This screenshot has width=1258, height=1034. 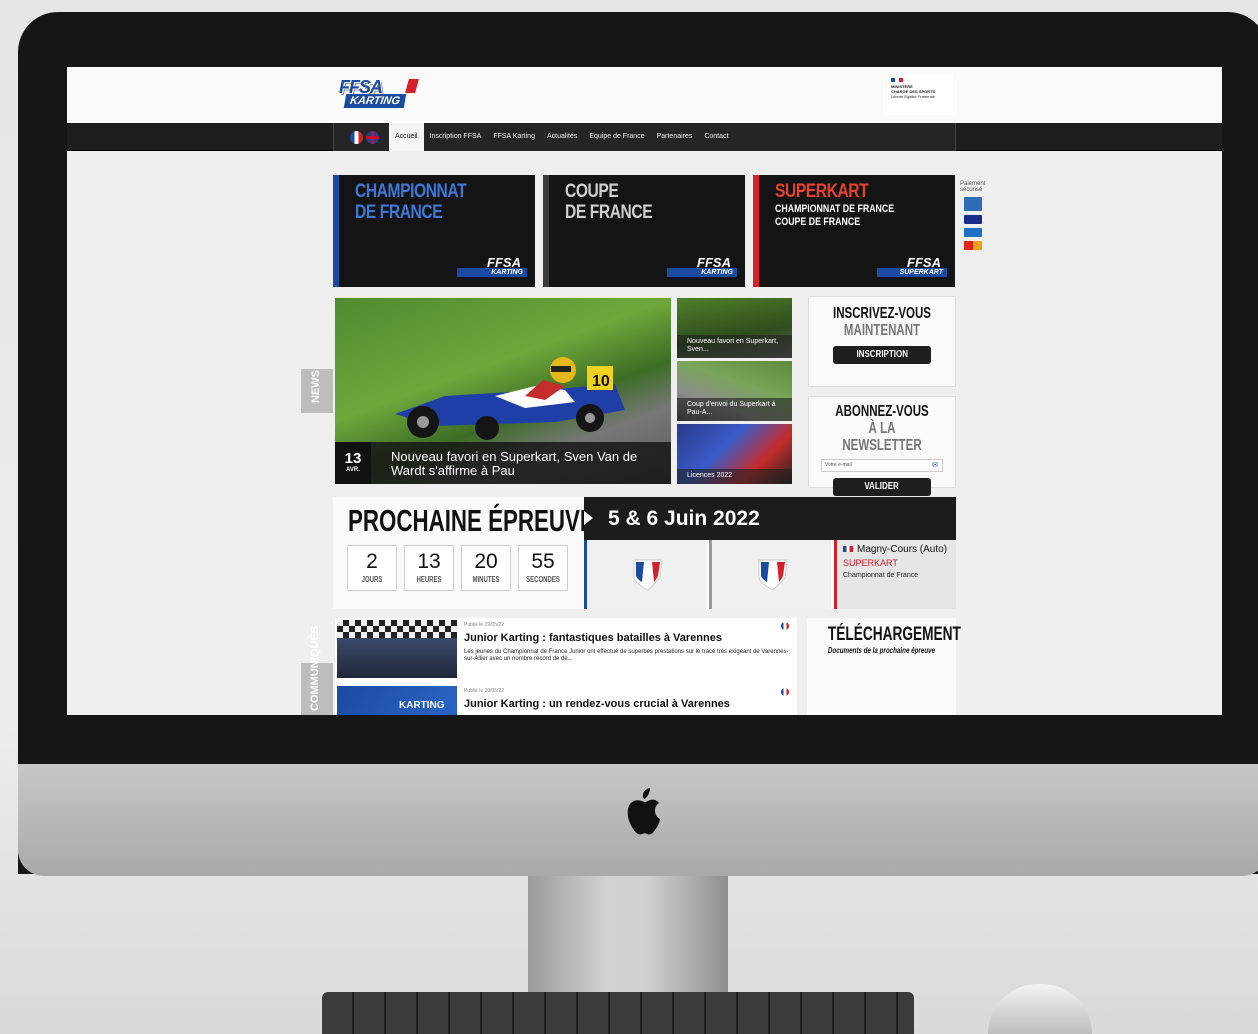 What do you see at coordinates (902, 549) in the screenshot?
I see `event-place-text: Magny-Cours (Auto)` at bounding box center [902, 549].